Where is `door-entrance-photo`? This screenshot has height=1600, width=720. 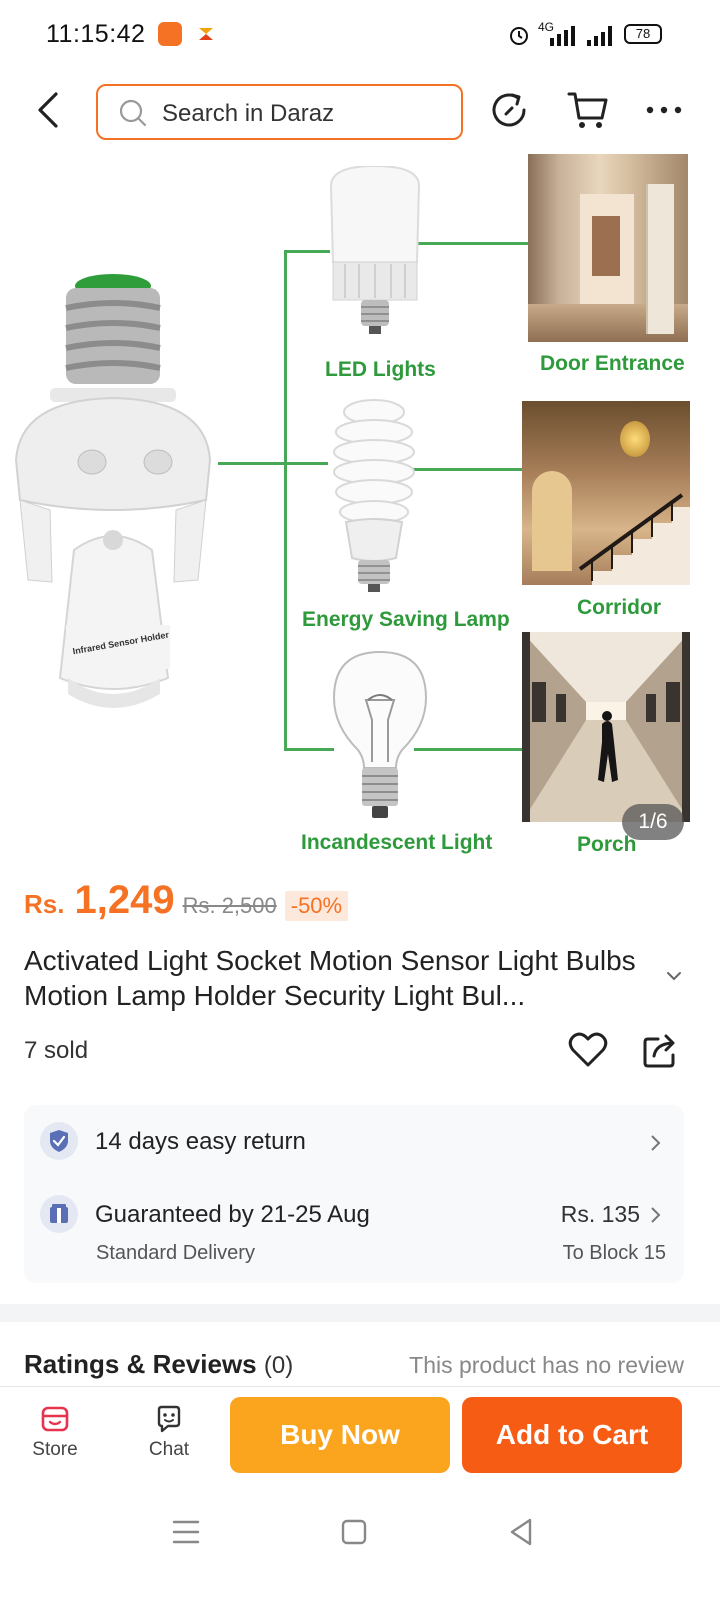 door-entrance-photo is located at coordinates (608, 248).